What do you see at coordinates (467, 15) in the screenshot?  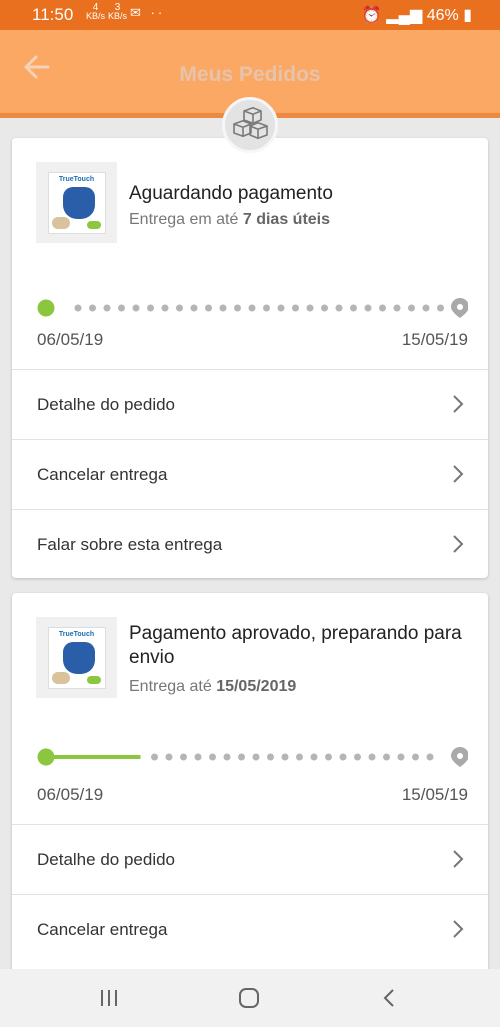 I see `battery-icon: ▮` at bounding box center [467, 15].